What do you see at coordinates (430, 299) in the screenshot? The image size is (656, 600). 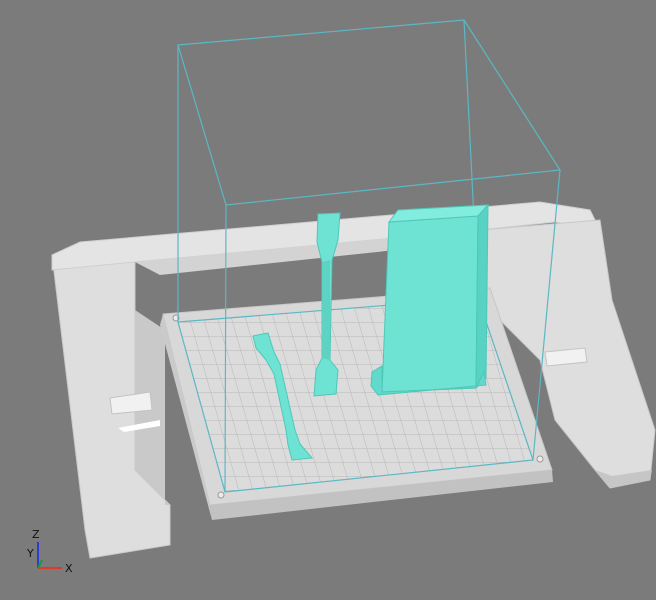 I see `rectangular-block` at bounding box center [430, 299].